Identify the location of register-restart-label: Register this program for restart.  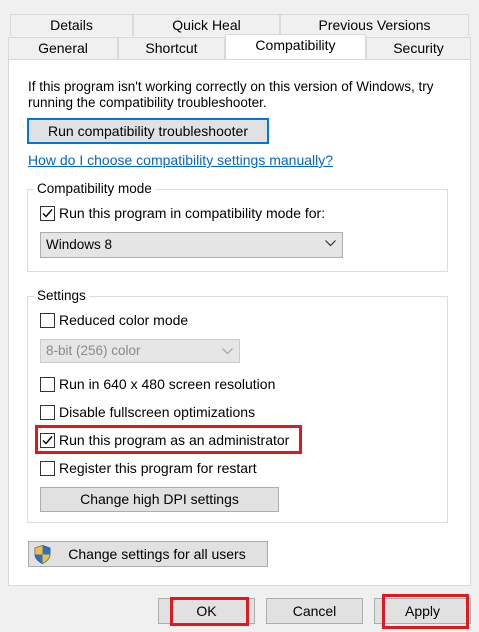
(158, 468).